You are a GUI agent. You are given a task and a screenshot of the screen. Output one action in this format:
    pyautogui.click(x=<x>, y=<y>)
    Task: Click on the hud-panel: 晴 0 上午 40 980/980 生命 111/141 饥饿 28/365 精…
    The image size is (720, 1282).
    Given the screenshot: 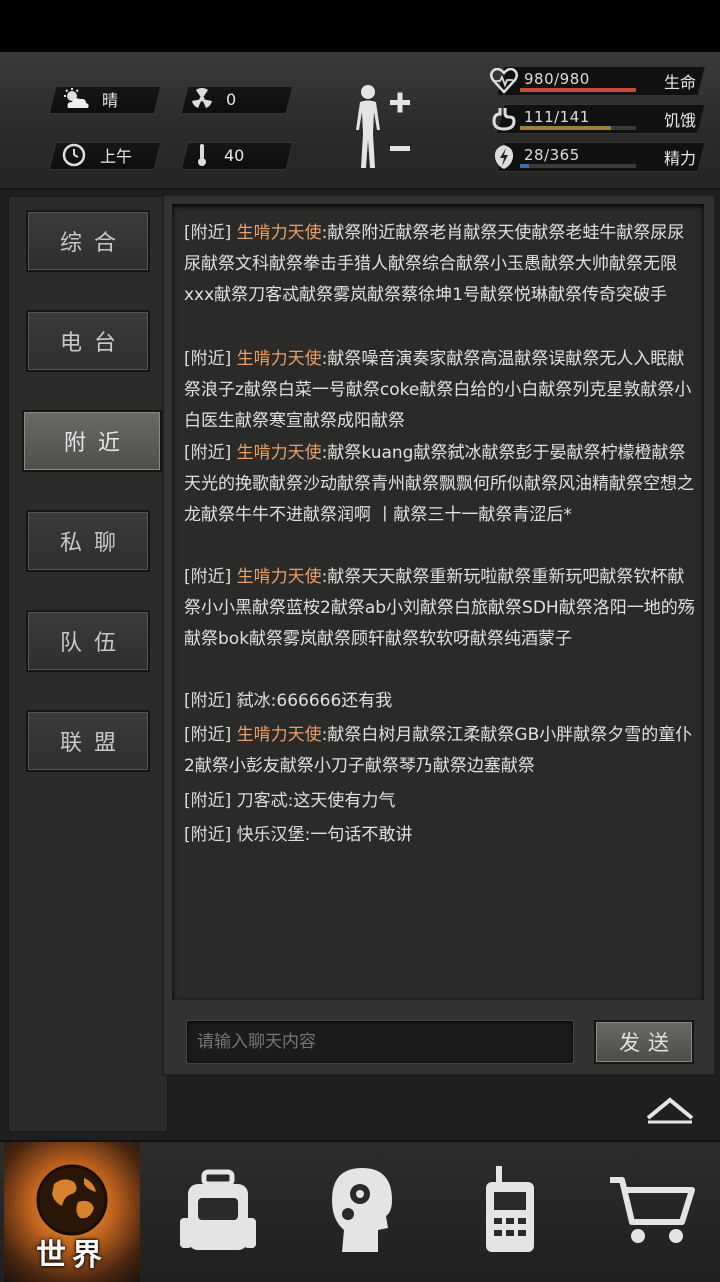 What is the action you would take?
    pyautogui.click(x=360, y=121)
    